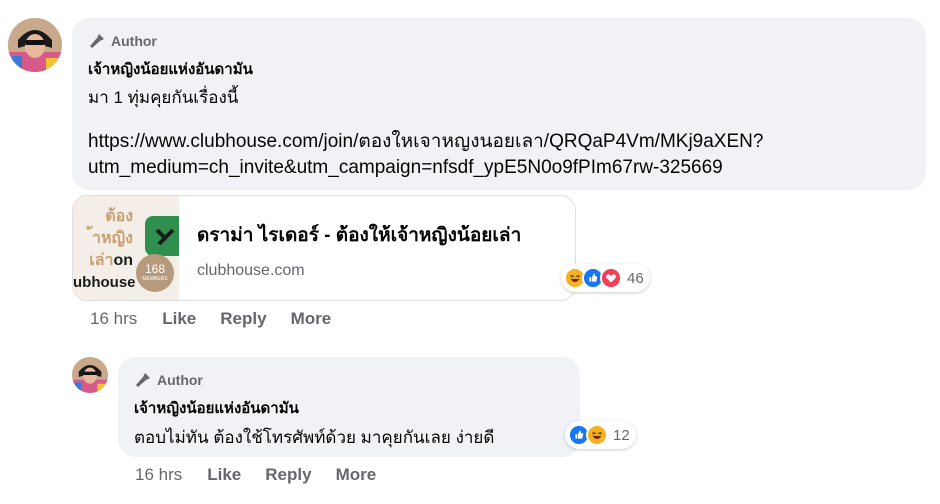 This screenshot has width=940, height=504. Describe the element at coordinates (155, 269) in the screenshot. I see `thumb-member-count: 168` at that location.